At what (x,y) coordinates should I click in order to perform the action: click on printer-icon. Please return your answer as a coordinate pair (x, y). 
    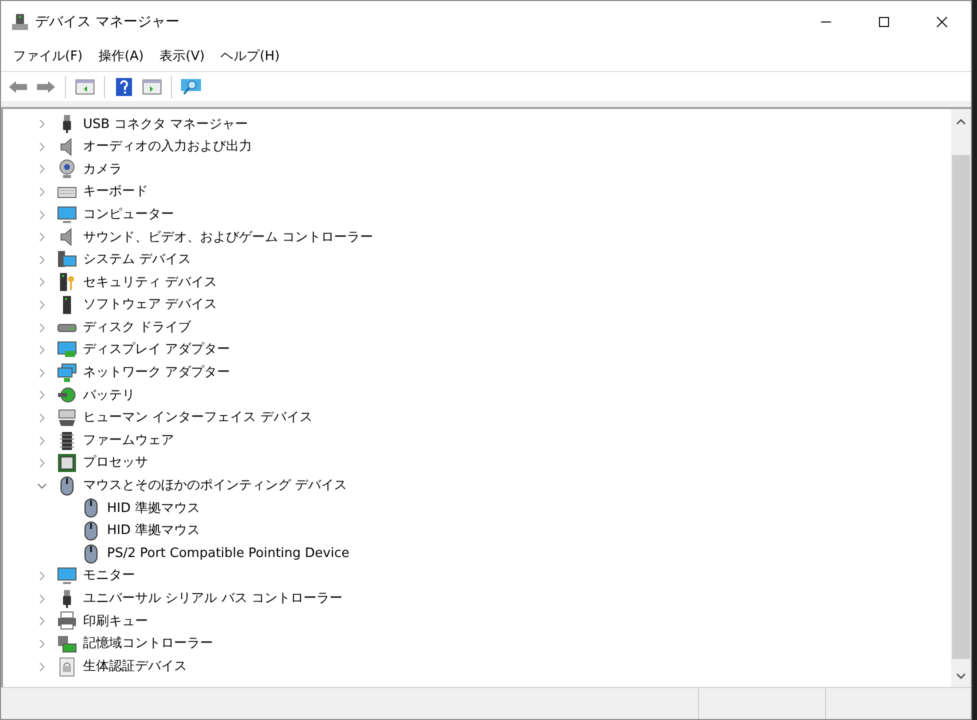
    Looking at the image, I should click on (67, 621).